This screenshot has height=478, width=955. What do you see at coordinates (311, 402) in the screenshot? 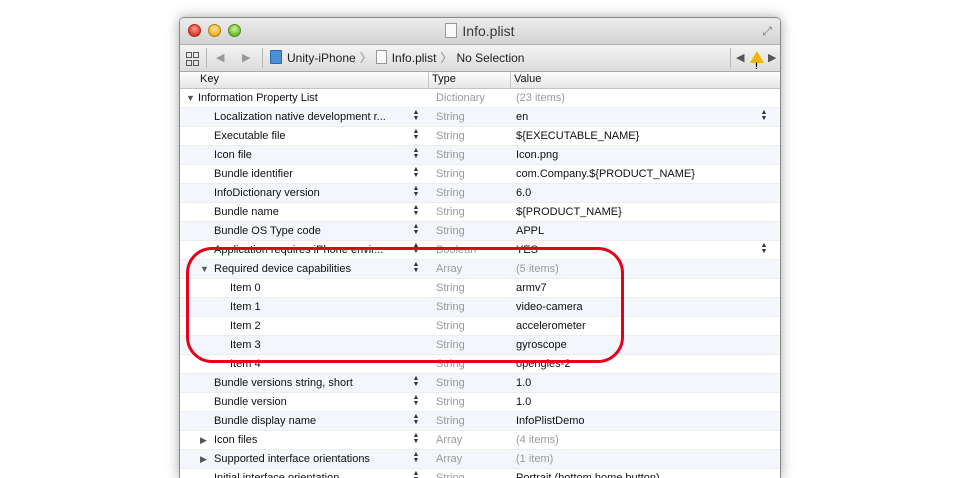
I see `row-key: Bundle version` at bounding box center [311, 402].